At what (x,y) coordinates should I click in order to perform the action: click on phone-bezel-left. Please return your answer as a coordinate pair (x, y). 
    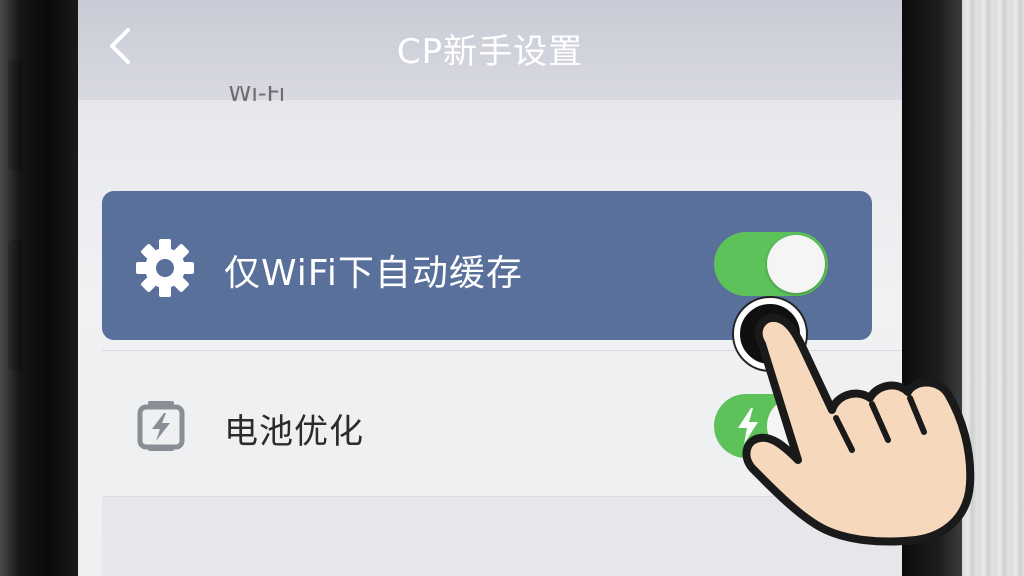
    Looking at the image, I should click on (39, 288).